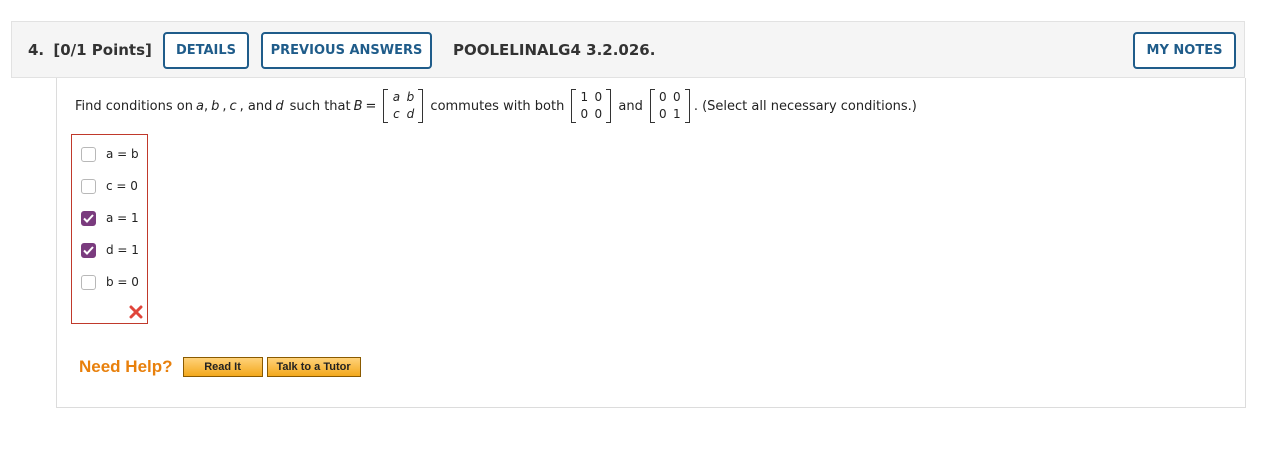  Describe the element at coordinates (497, 106) in the screenshot. I see `question-text-part: commutes with both` at that location.